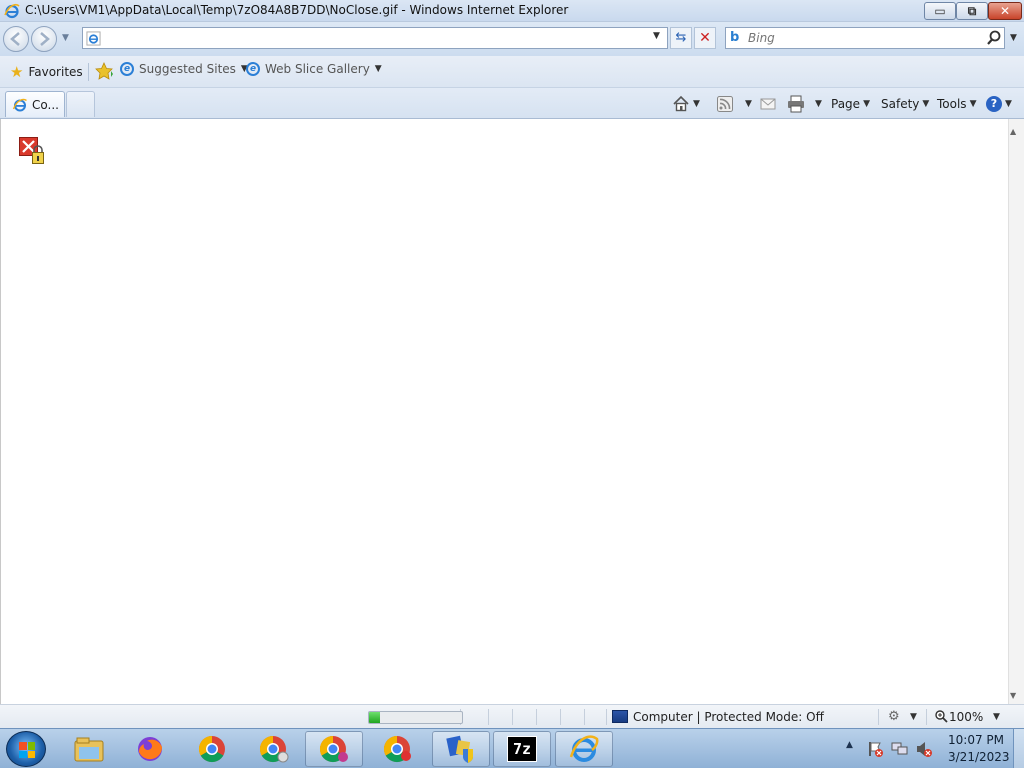 This screenshot has height=768, width=1024. I want to click on web-slice-gallery-button: e Web Slice Gallery ▼, so click(314, 69).